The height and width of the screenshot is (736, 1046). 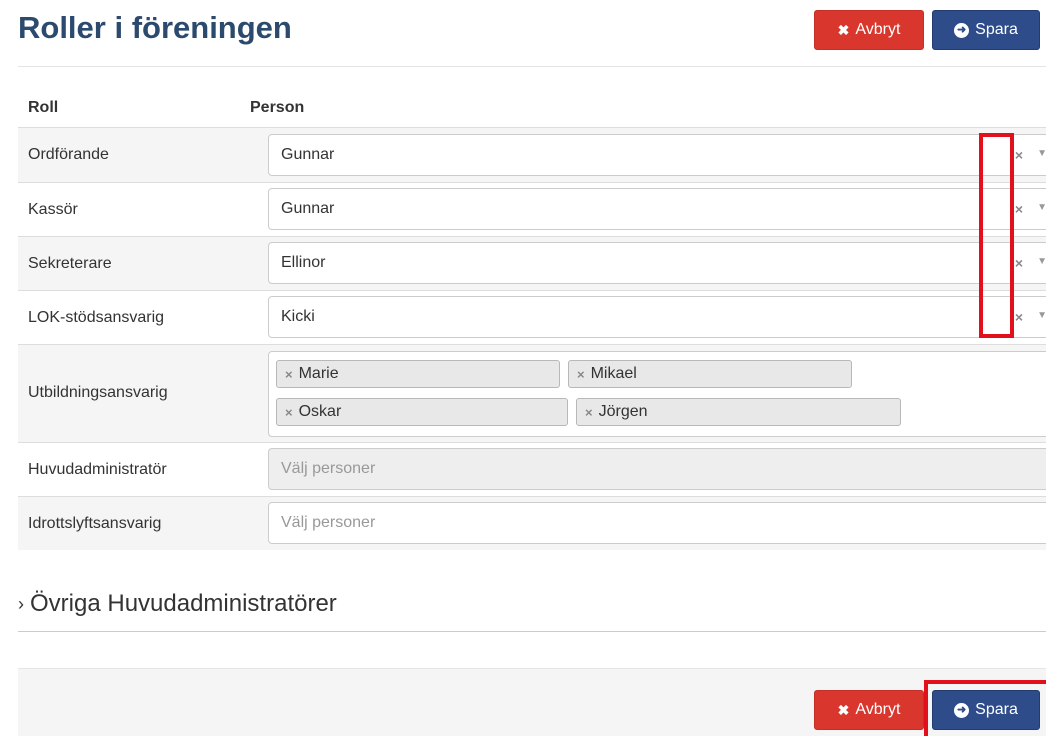 What do you see at coordinates (710, 374) in the screenshot?
I see `person-tag: × Mikael` at bounding box center [710, 374].